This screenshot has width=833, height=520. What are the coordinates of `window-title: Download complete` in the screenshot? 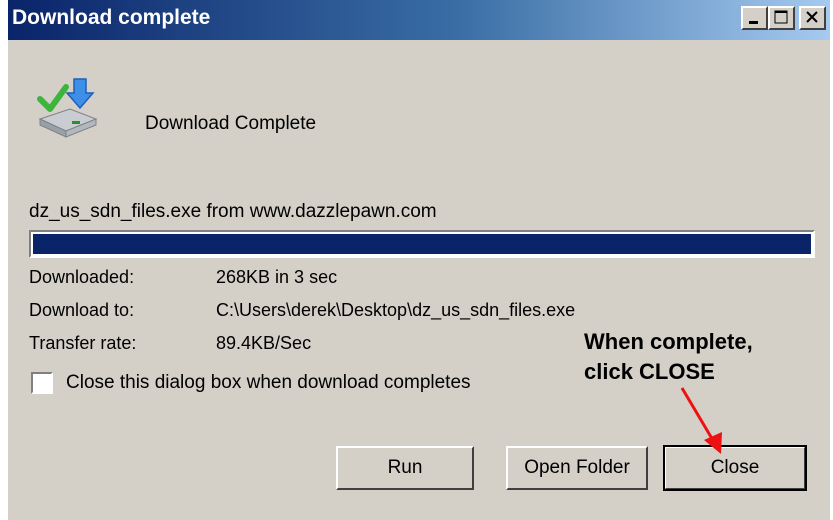 It's located at (111, 17).